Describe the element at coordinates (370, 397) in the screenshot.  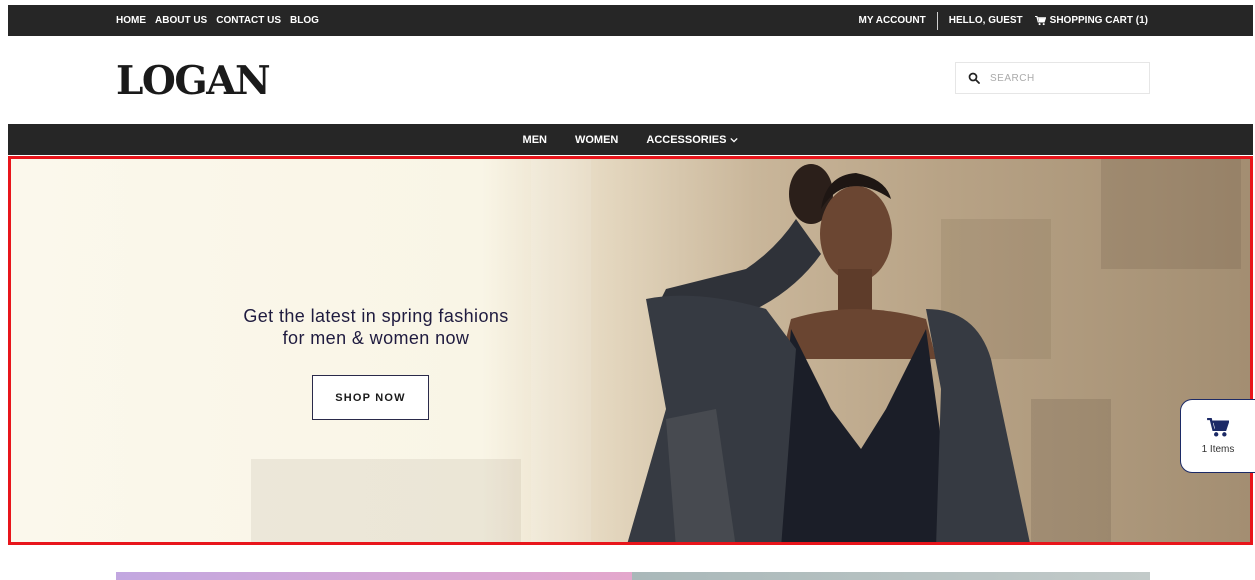
I see `shop-now-button: SHOP NOW` at that location.